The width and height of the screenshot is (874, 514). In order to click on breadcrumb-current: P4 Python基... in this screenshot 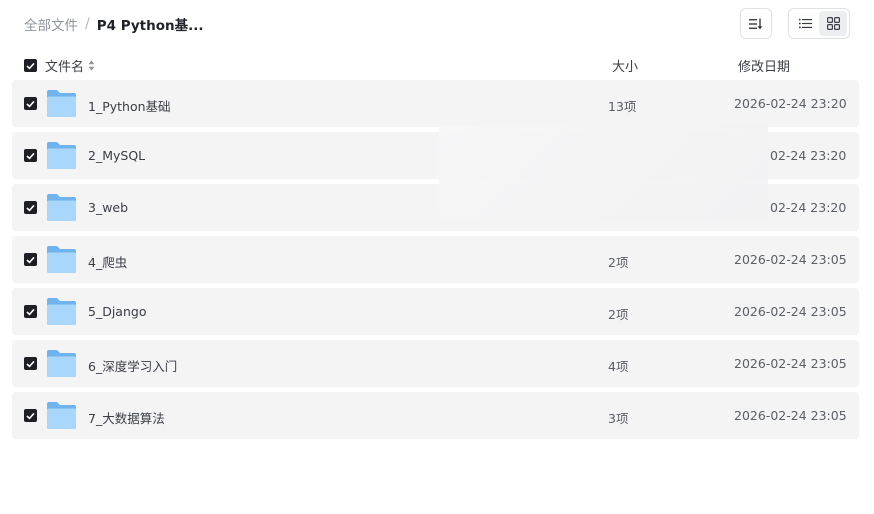, I will do `click(150, 26)`.